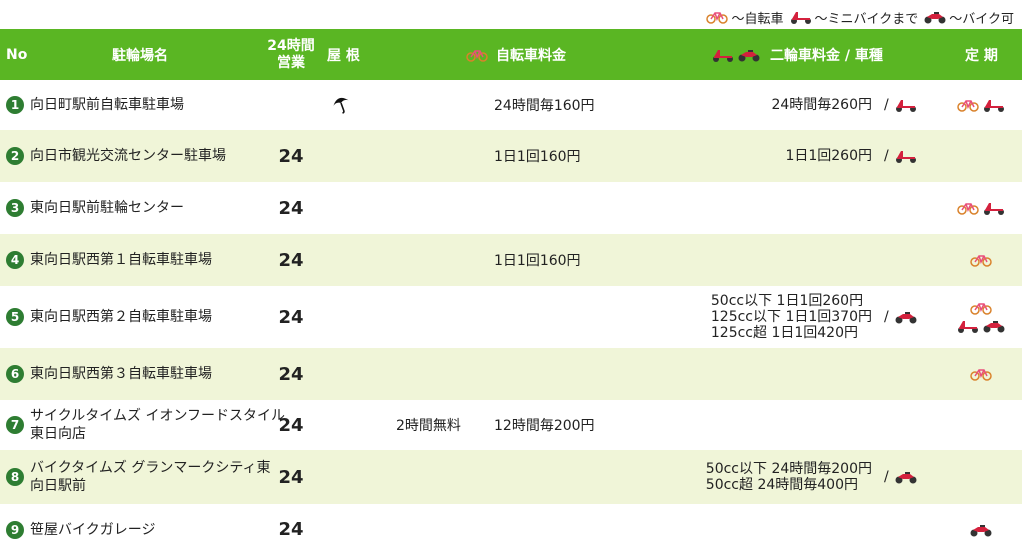 Image resolution: width=1024 pixels, height=555 pixels. I want to click on parking-name-text: サイクルタイムズ イオンフードスタイル 東日向店, so click(158, 425).